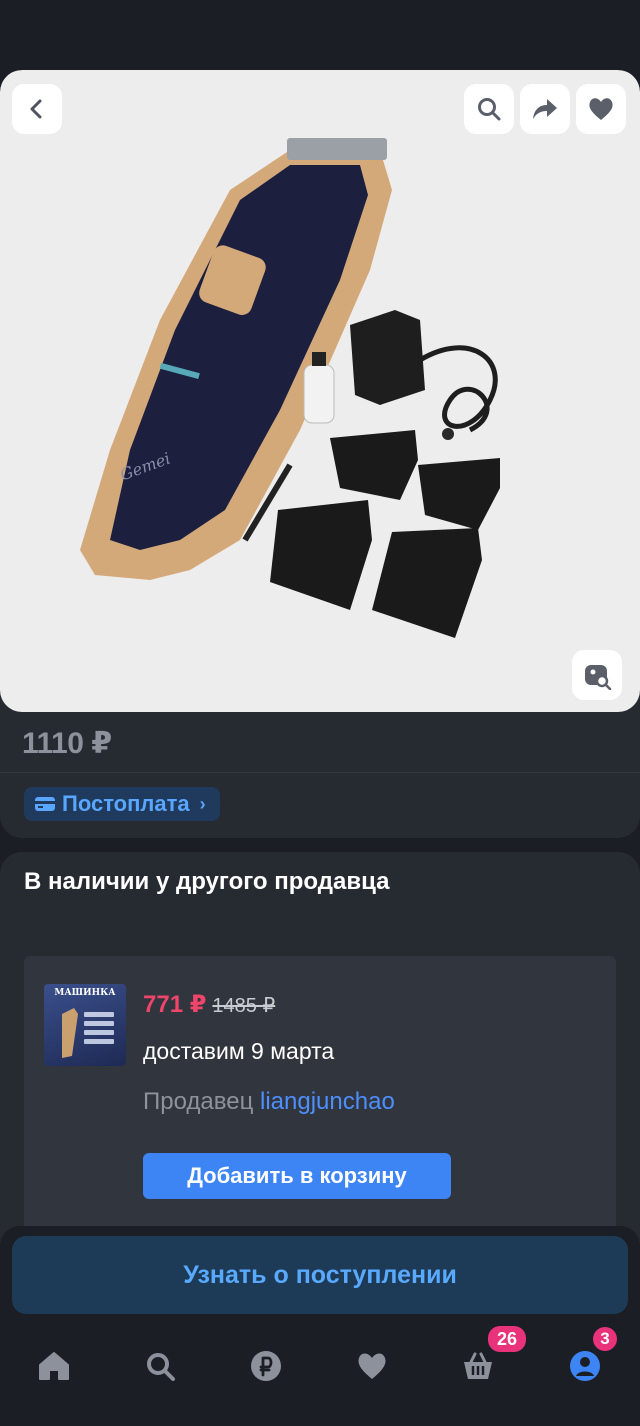 The width and height of the screenshot is (640, 1426). I want to click on profile-icon, so click(585, 1366).